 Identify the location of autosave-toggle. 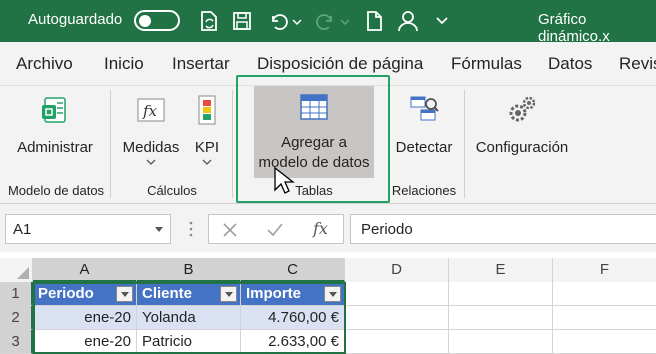
(157, 20).